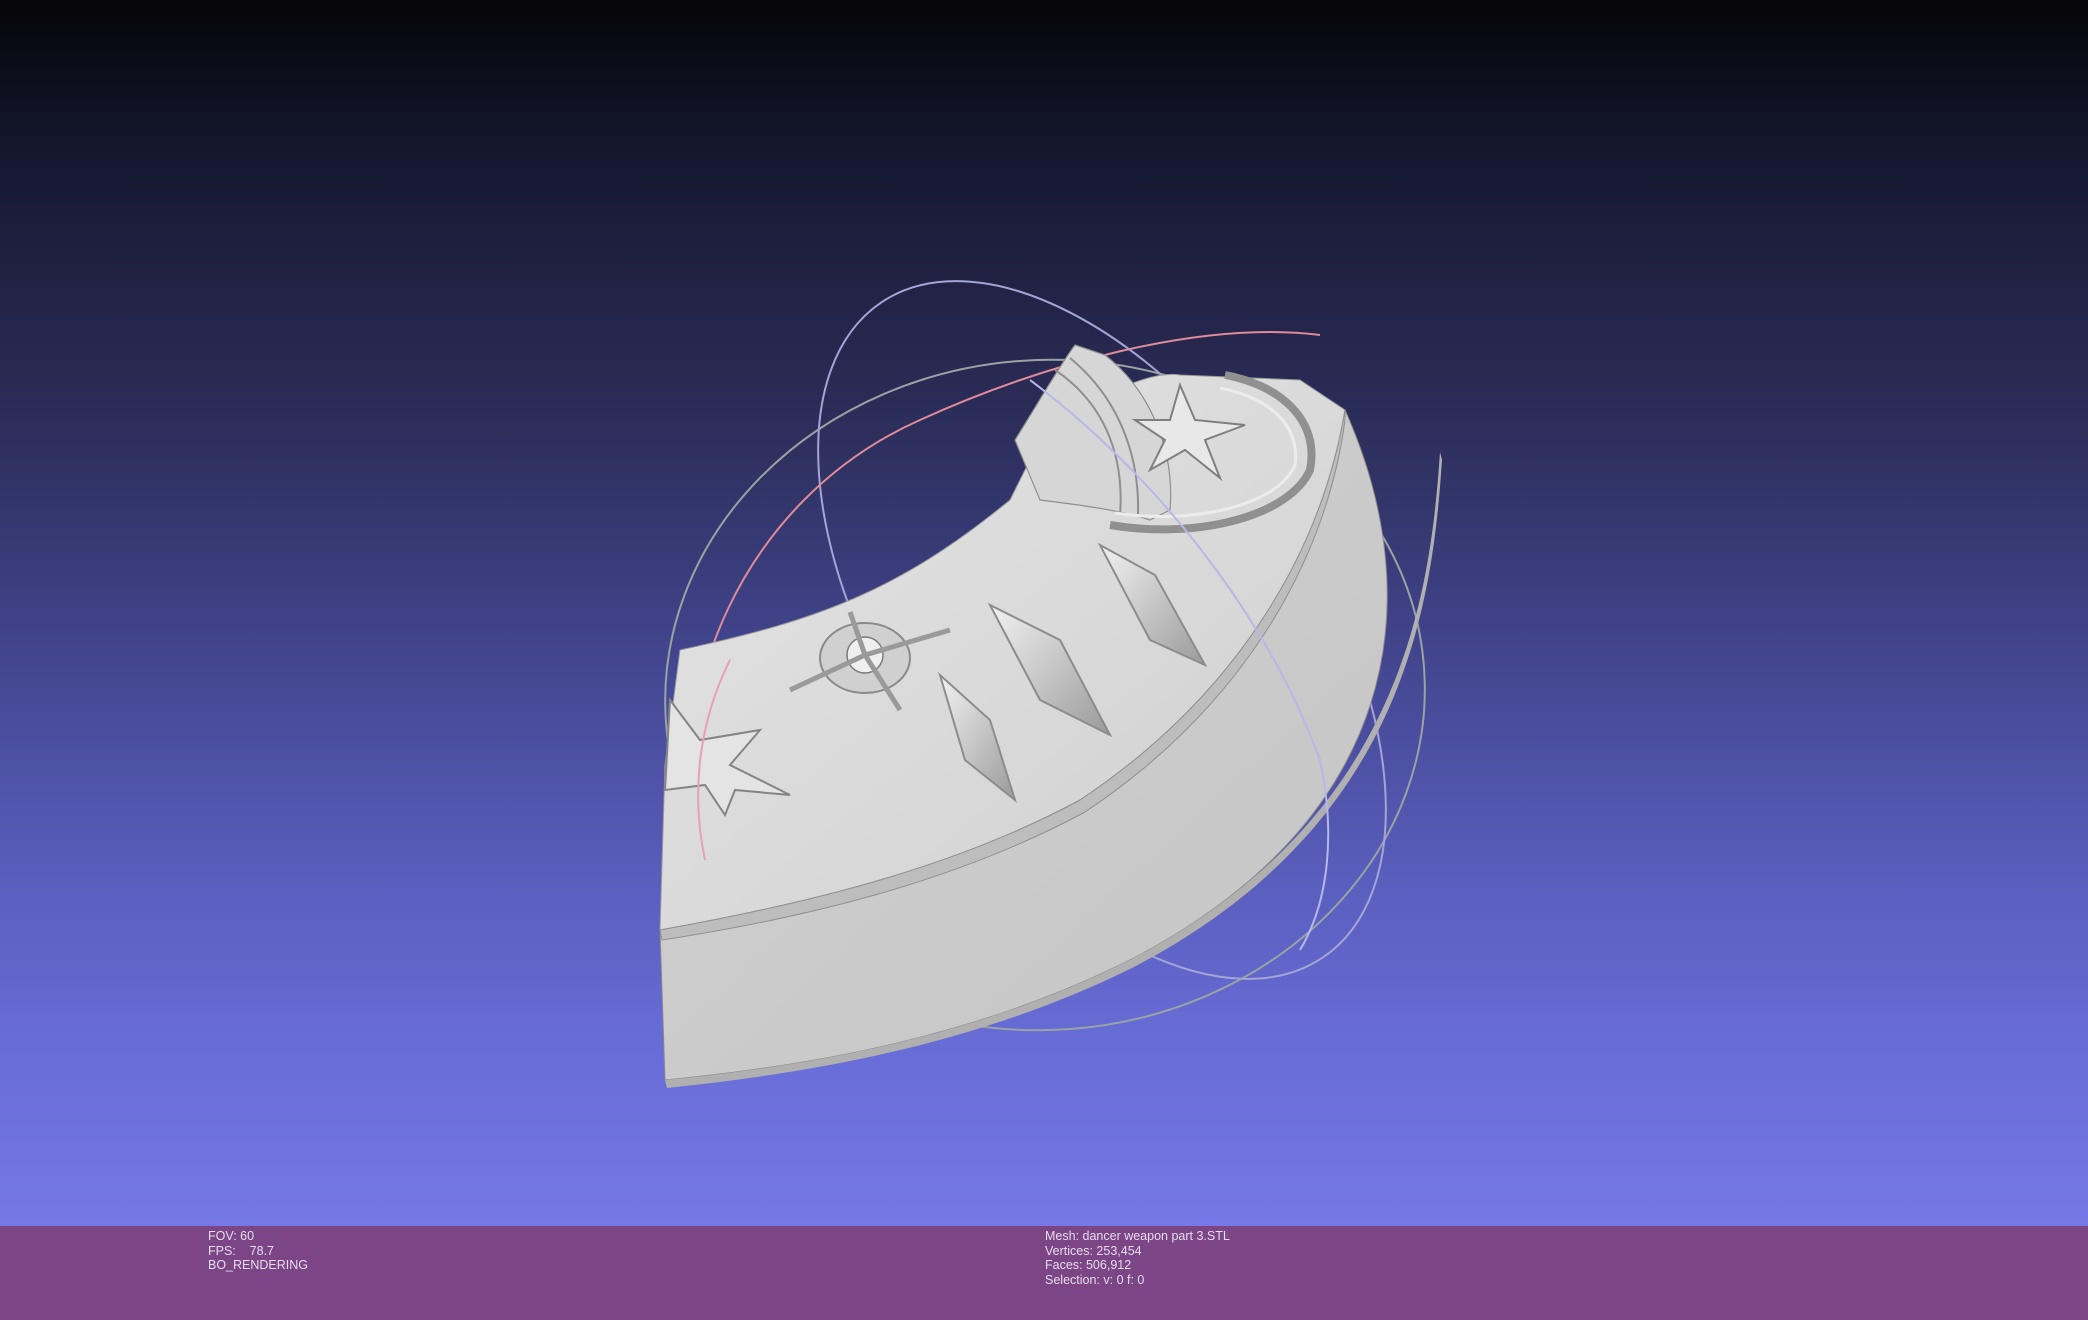 The width and height of the screenshot is (2088, 1320). What do you see at coordinates (231, 1236) in the screenshot?
I see `fov-readout: FOV: 60` at bounding box center [231, 1236].